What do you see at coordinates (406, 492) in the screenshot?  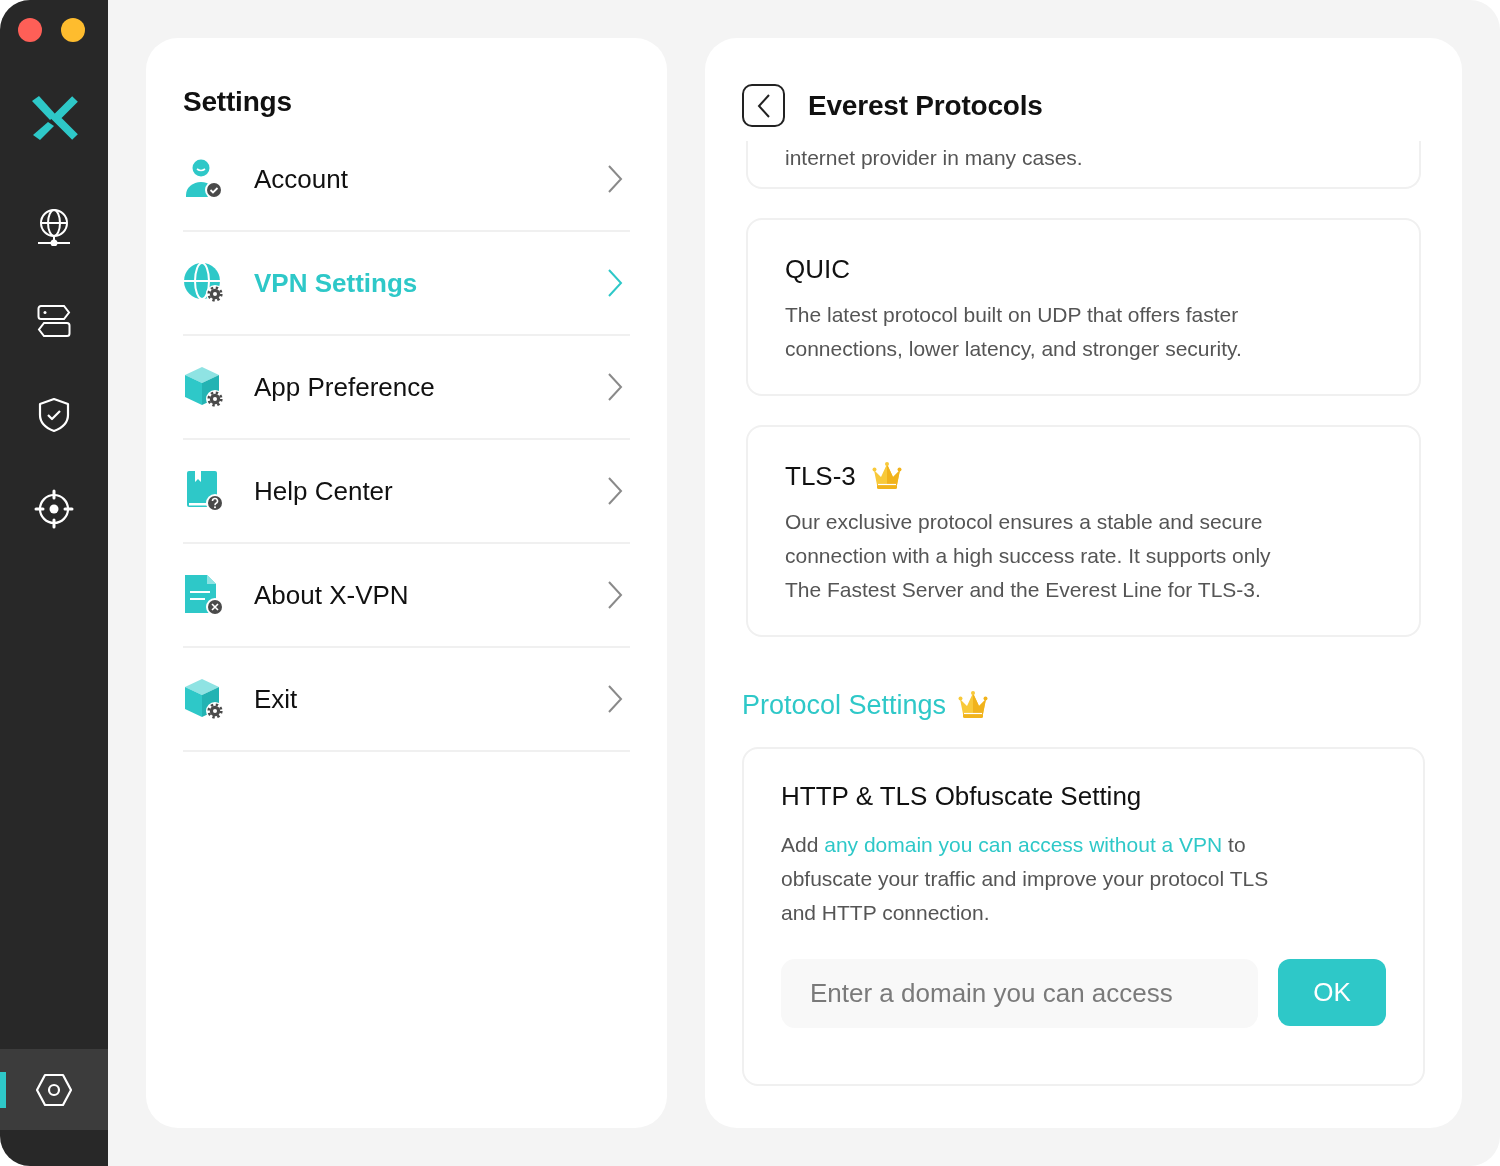 I see `settings-menu-item: Help Center` at bounding box center [406, 492].